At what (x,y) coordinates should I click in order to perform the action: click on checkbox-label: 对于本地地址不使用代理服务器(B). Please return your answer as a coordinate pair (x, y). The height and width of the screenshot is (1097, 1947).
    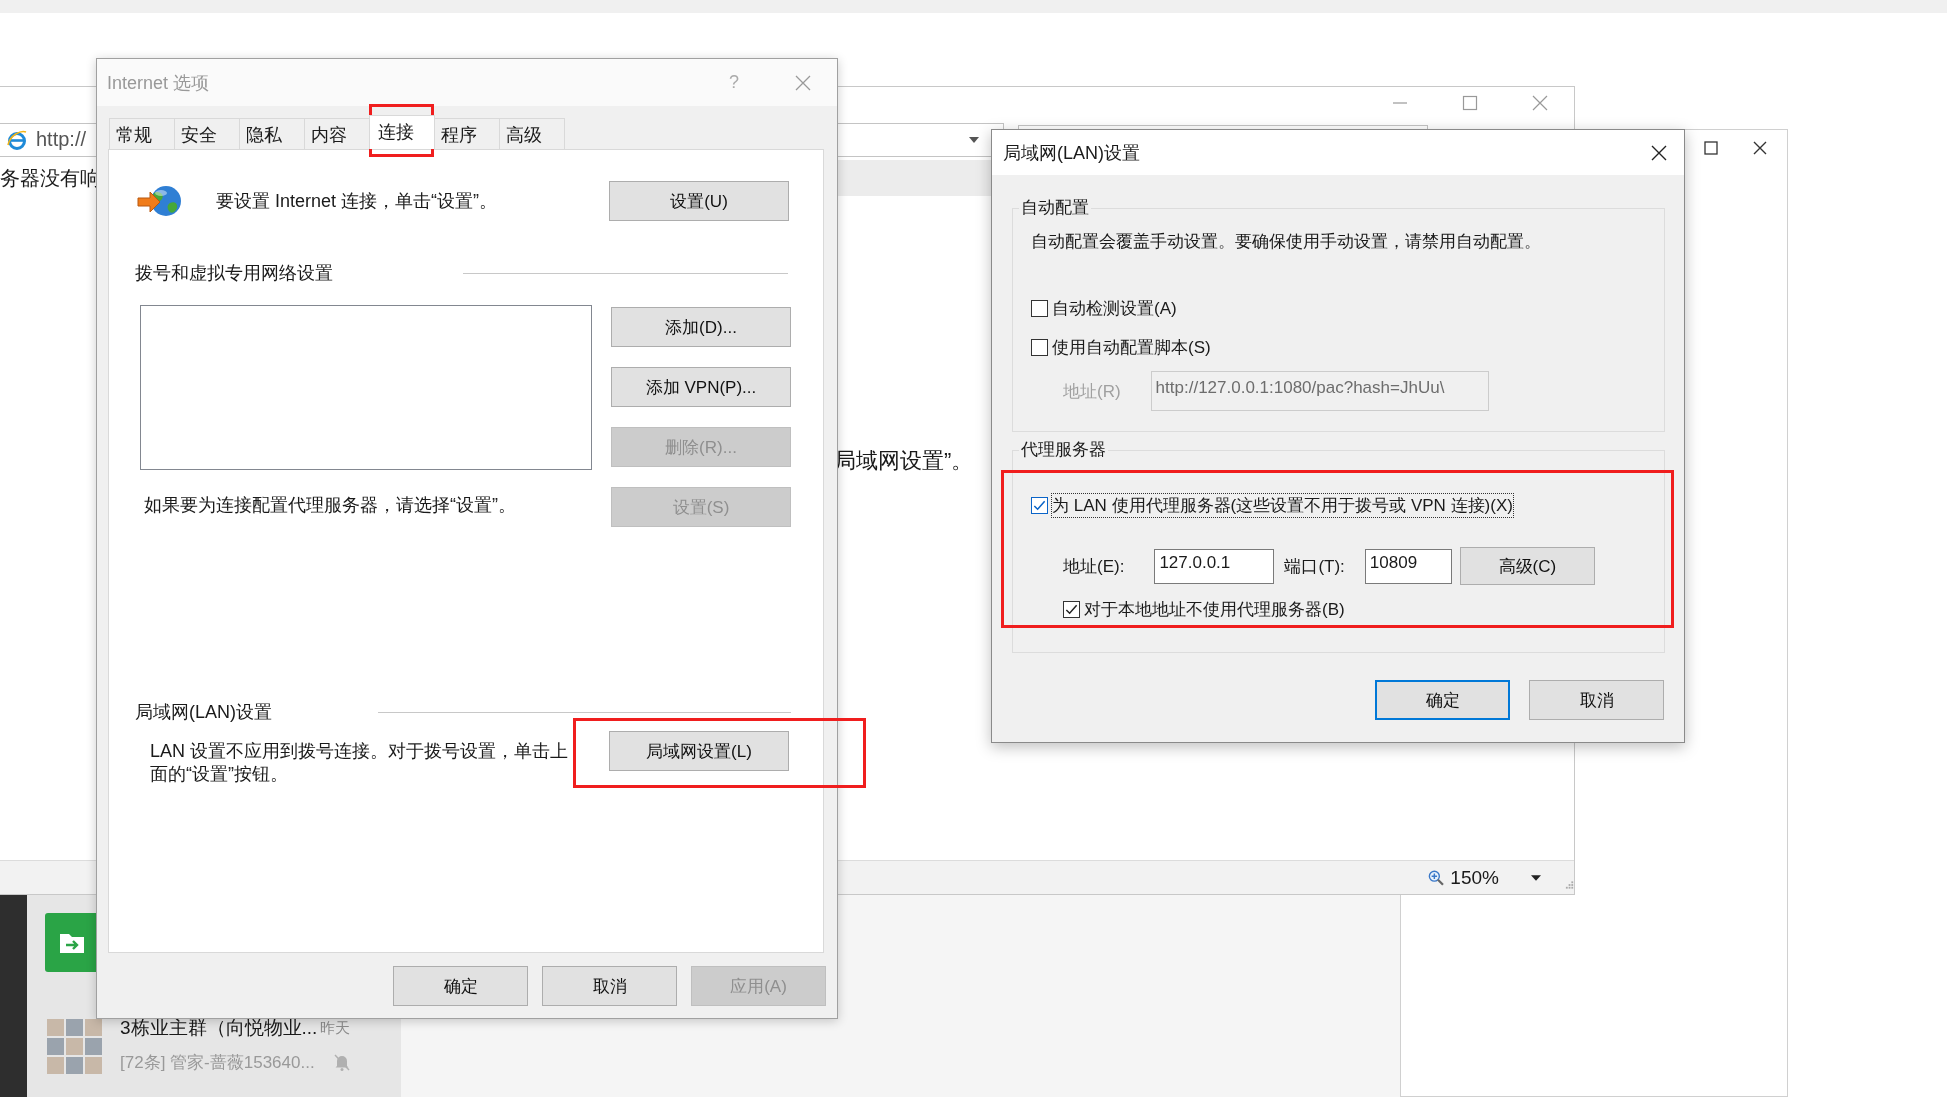
    Looking at the image, I should click on (1214, 609).